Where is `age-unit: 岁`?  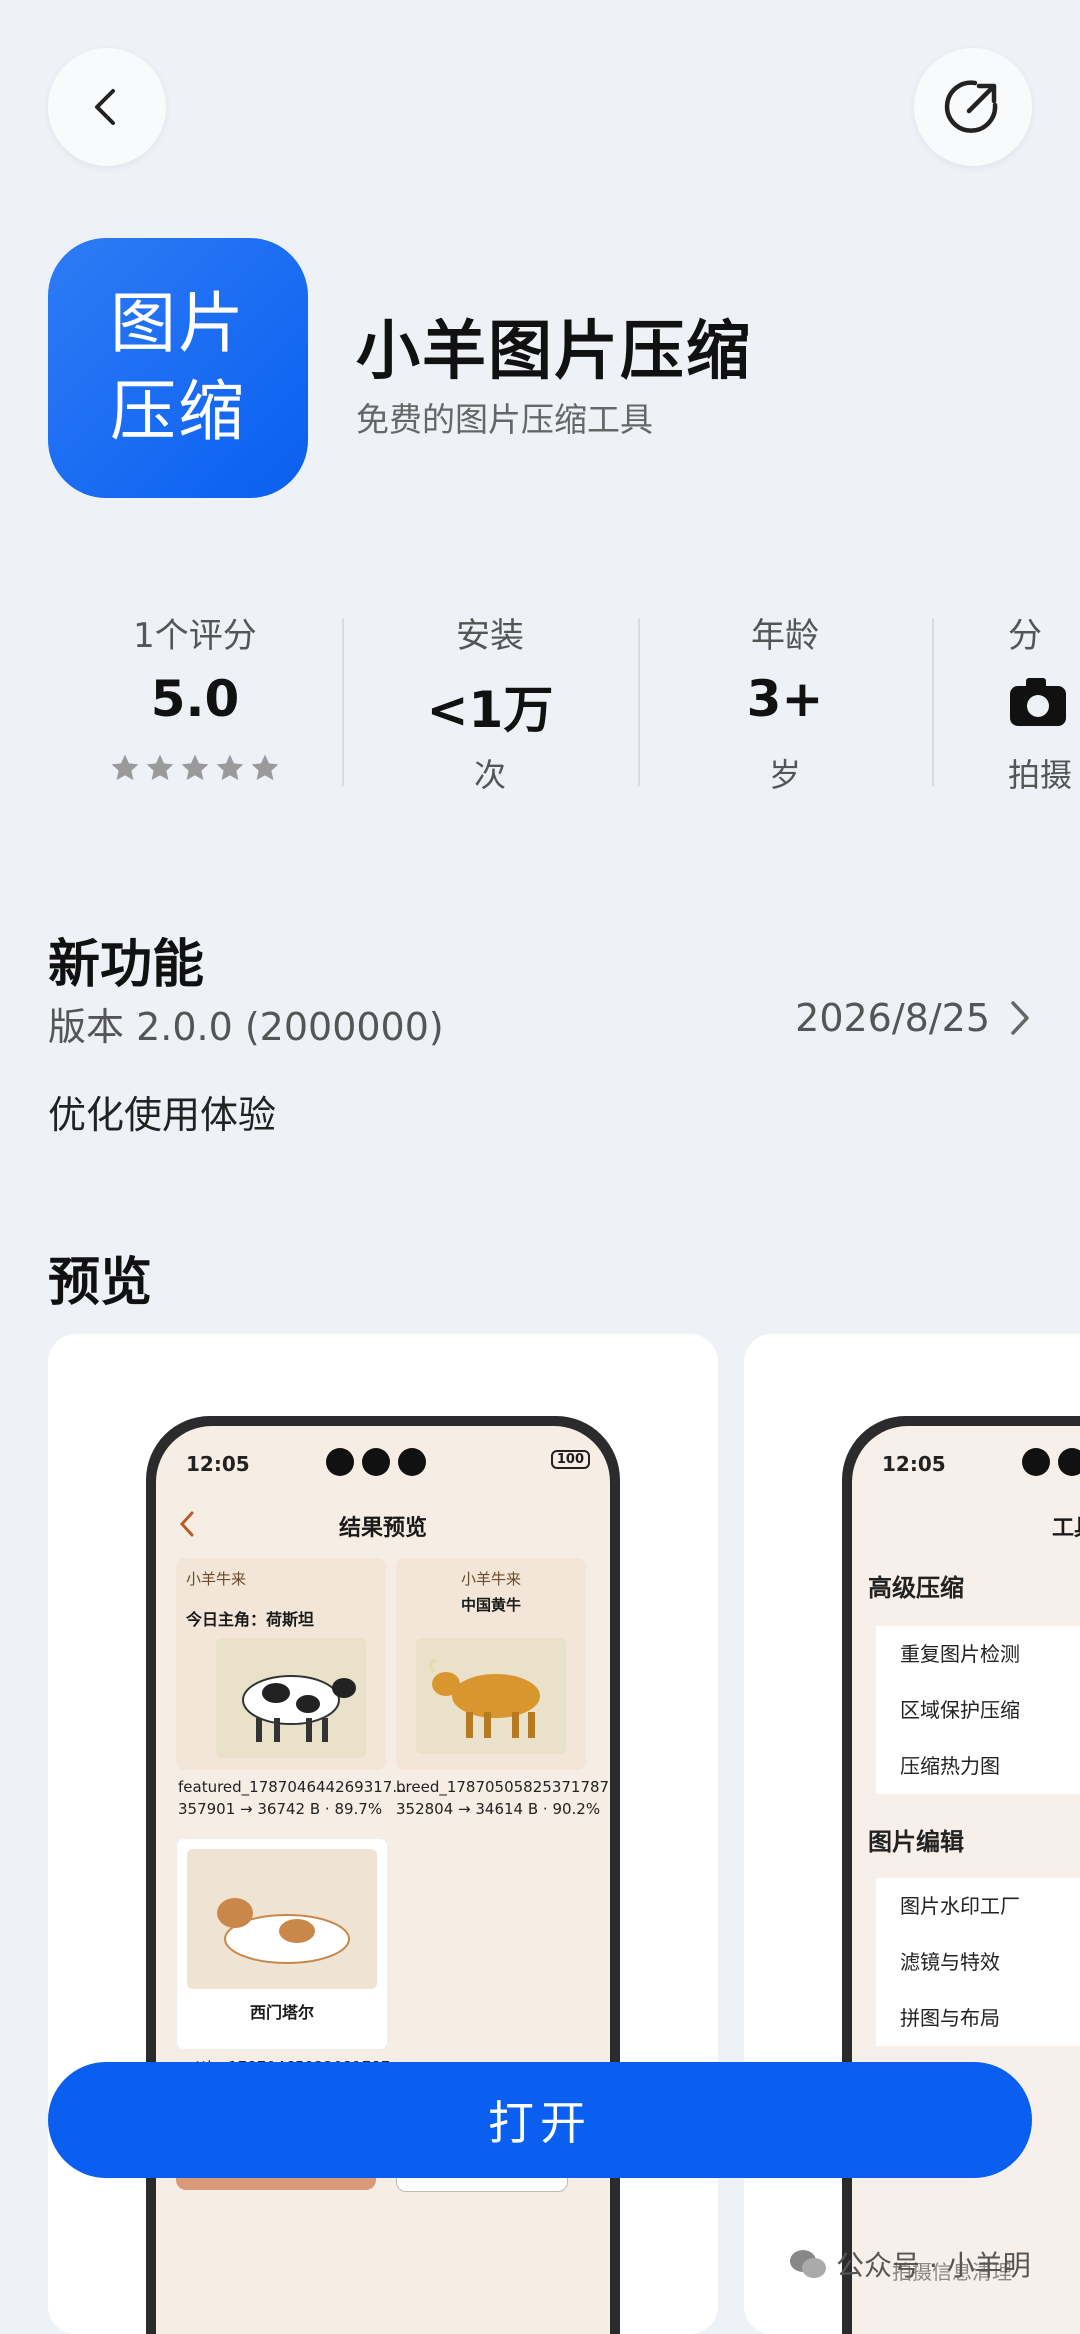
age-unit: 岁 is located at coordinates (784, 775).